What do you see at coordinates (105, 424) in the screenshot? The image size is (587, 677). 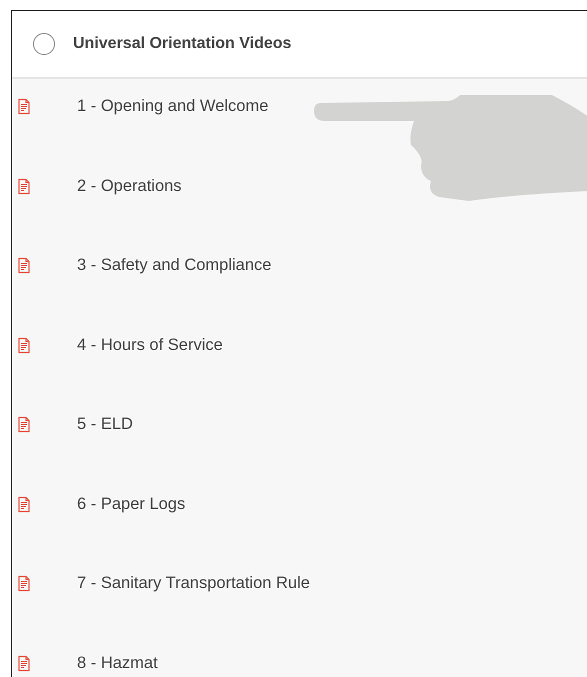 I see `item-label: 5 - ELD` at bounding box center [105, 424].